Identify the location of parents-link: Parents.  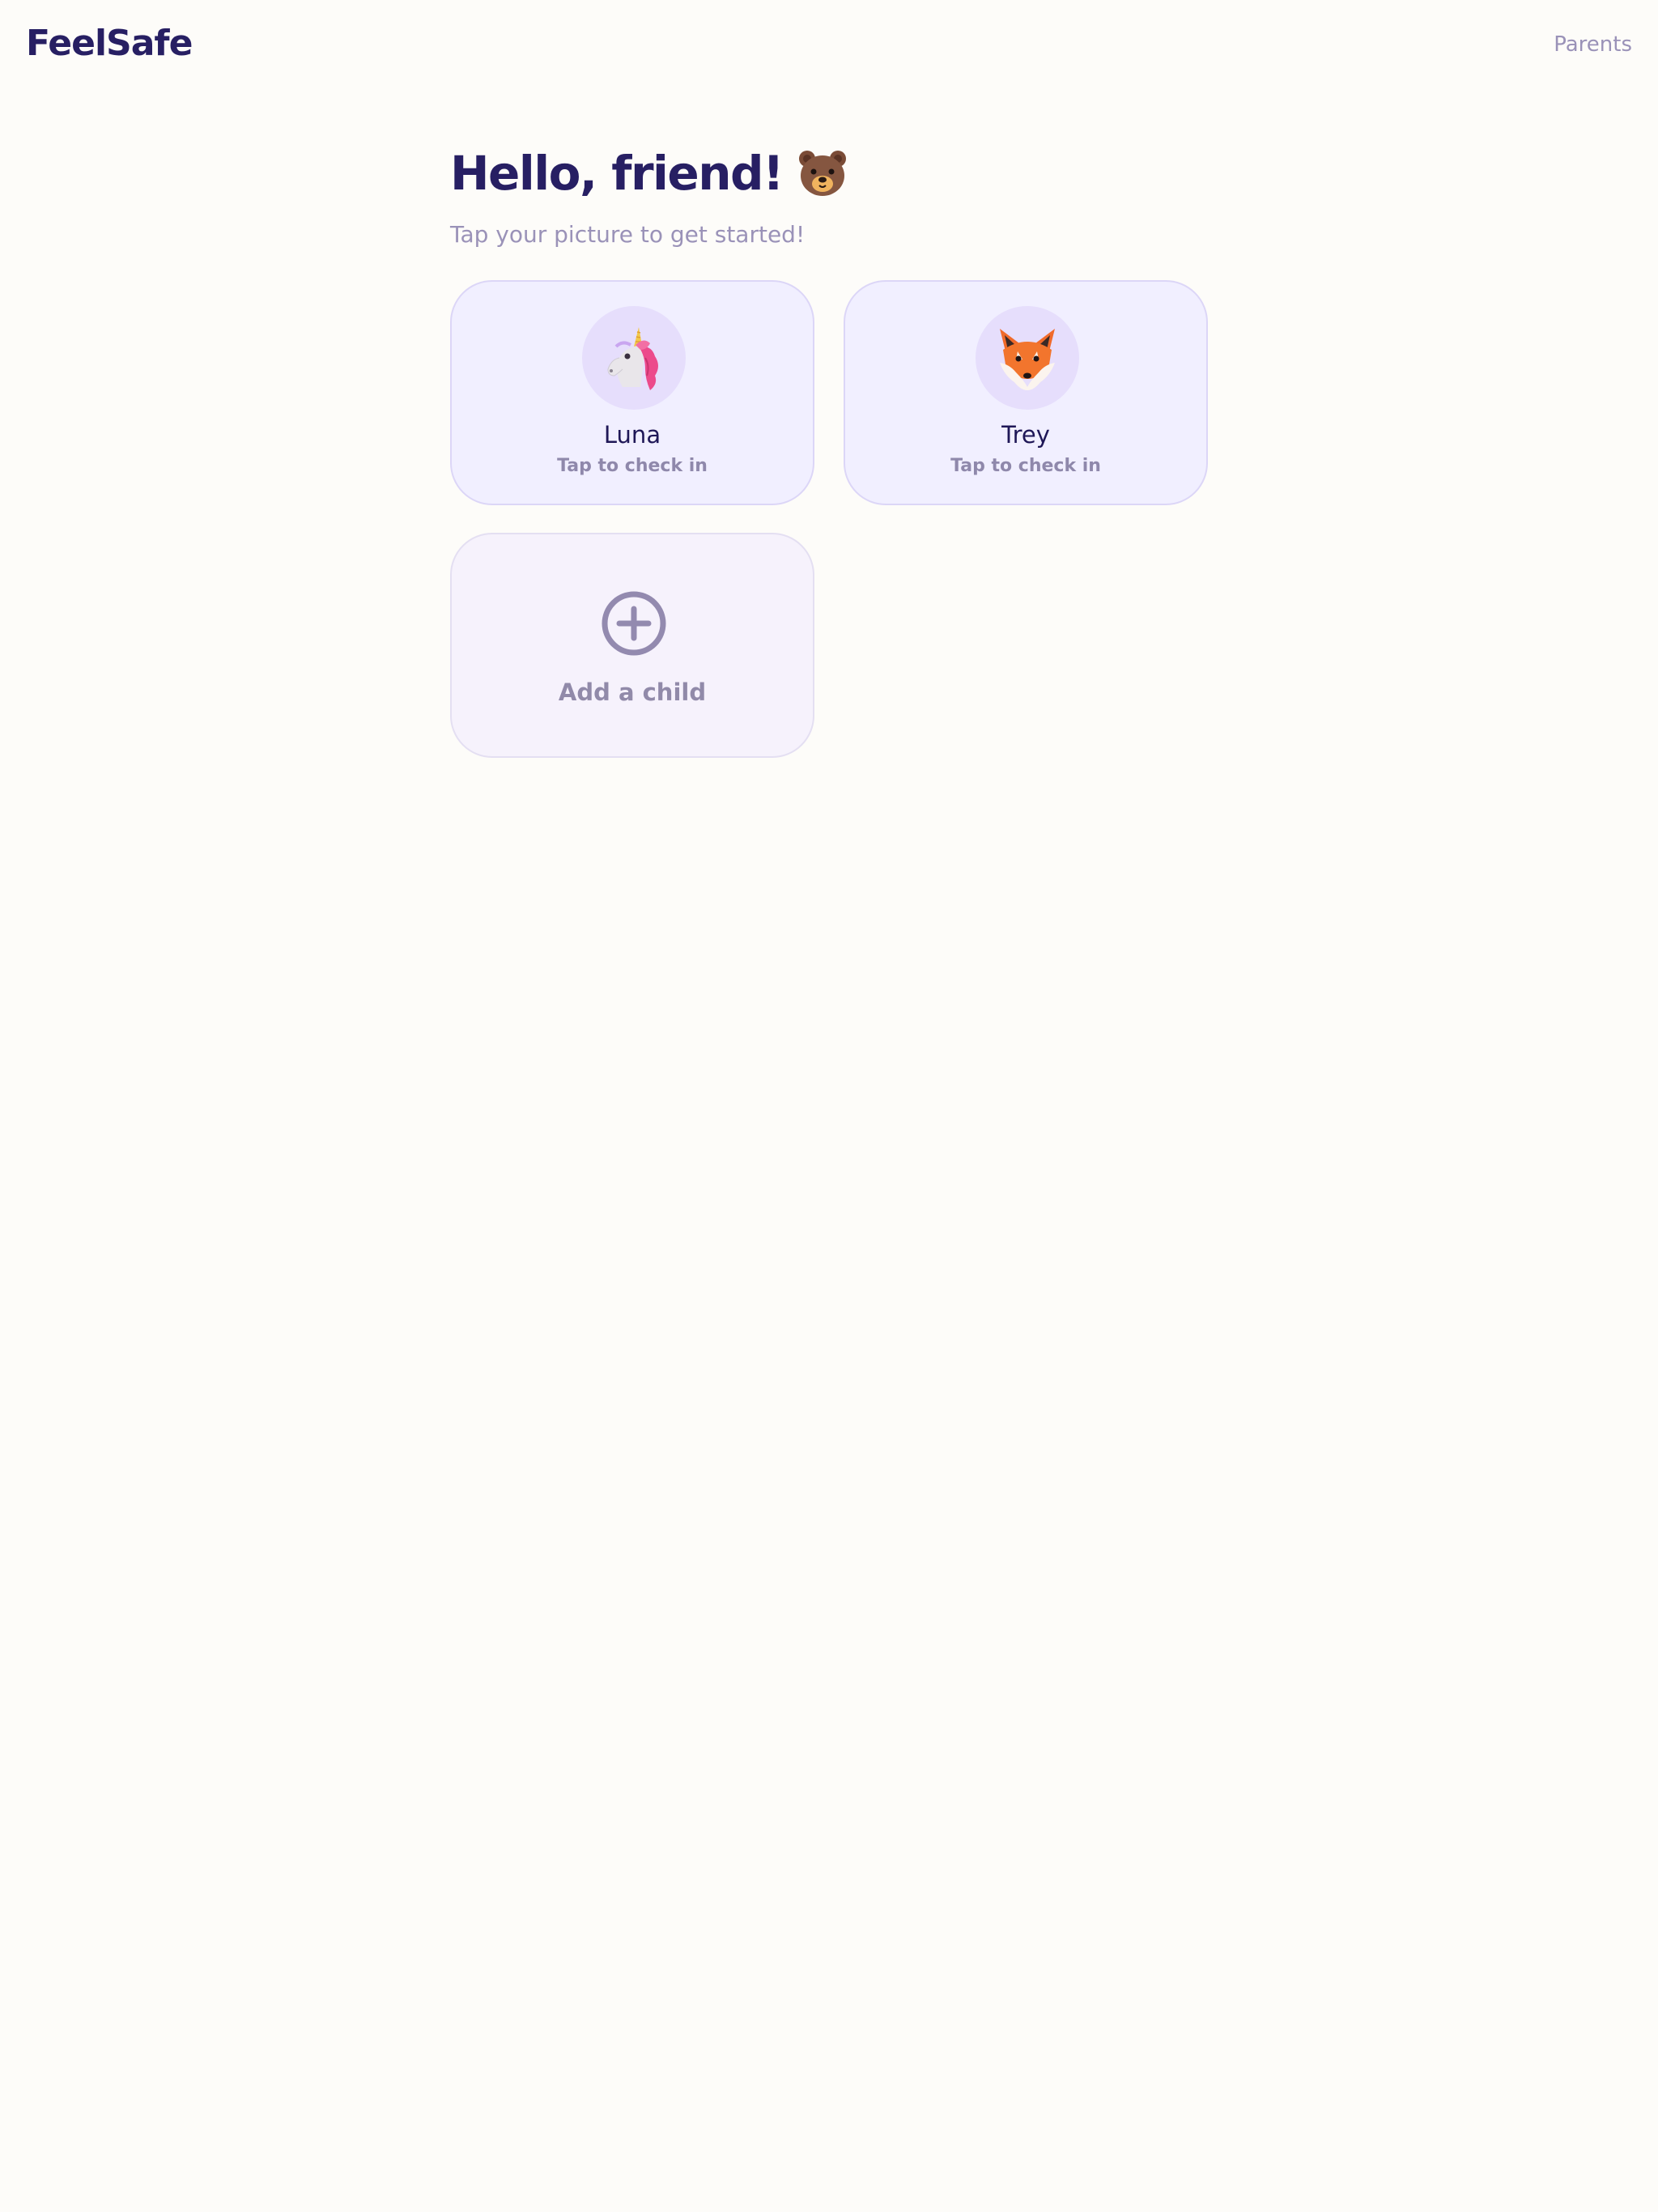
(1593, 44).